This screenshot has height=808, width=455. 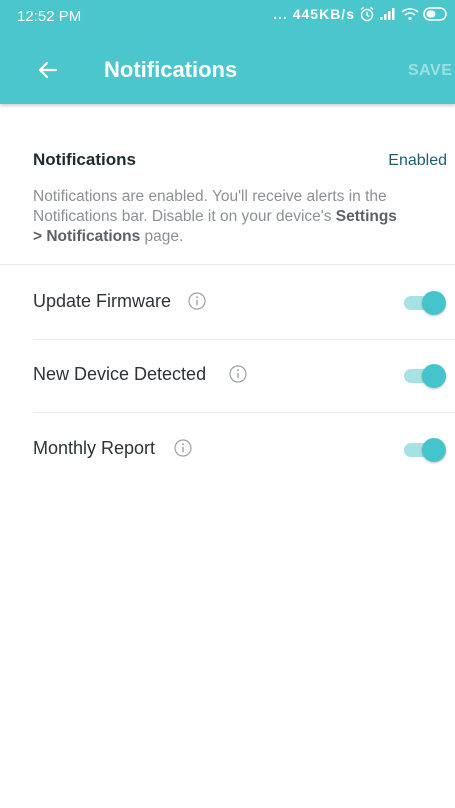 I want to click on update-firmware-toggle, so click(x=424, y=303).